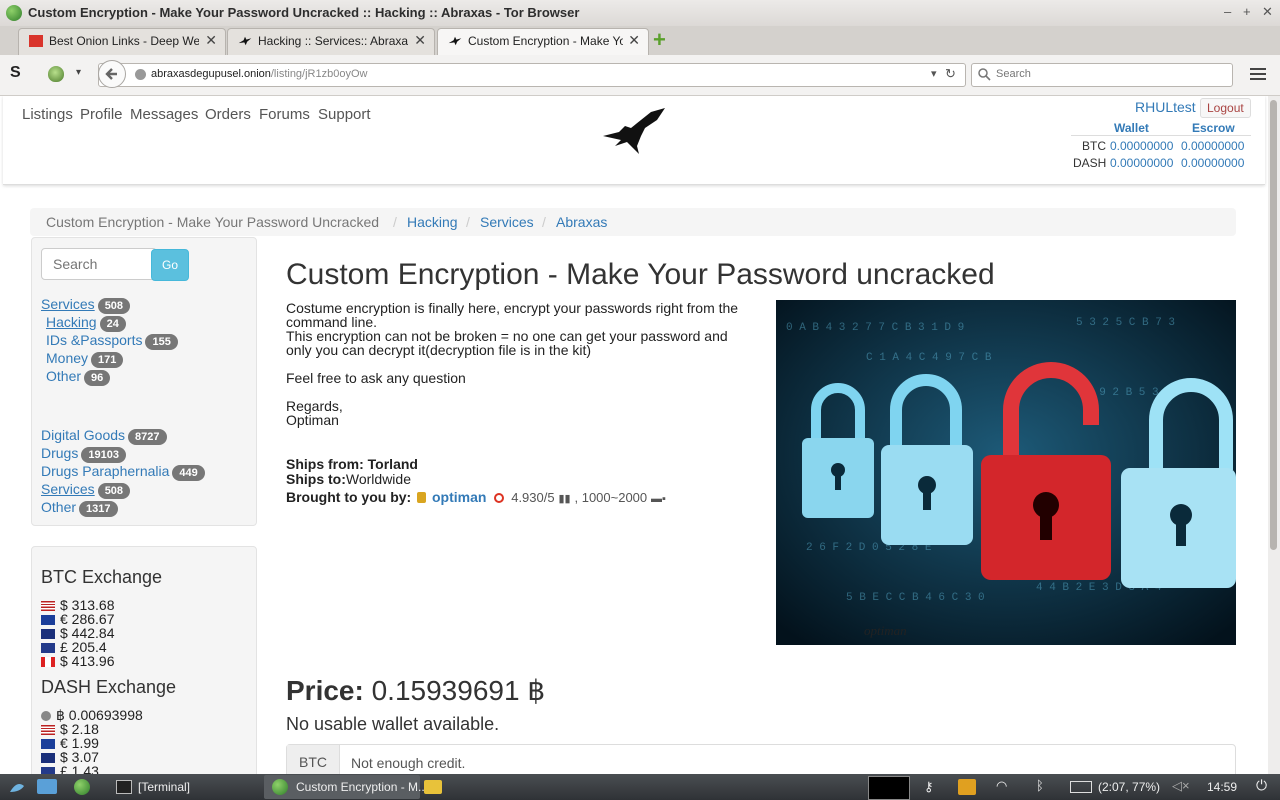 Image resolution: width=1280 pixels, height=800 pixels. What do you see at coordinates (112, 341) in the screenshot?
I see `category-ids-passports: IDs &Passports 155` at bounding box center [112, 341].